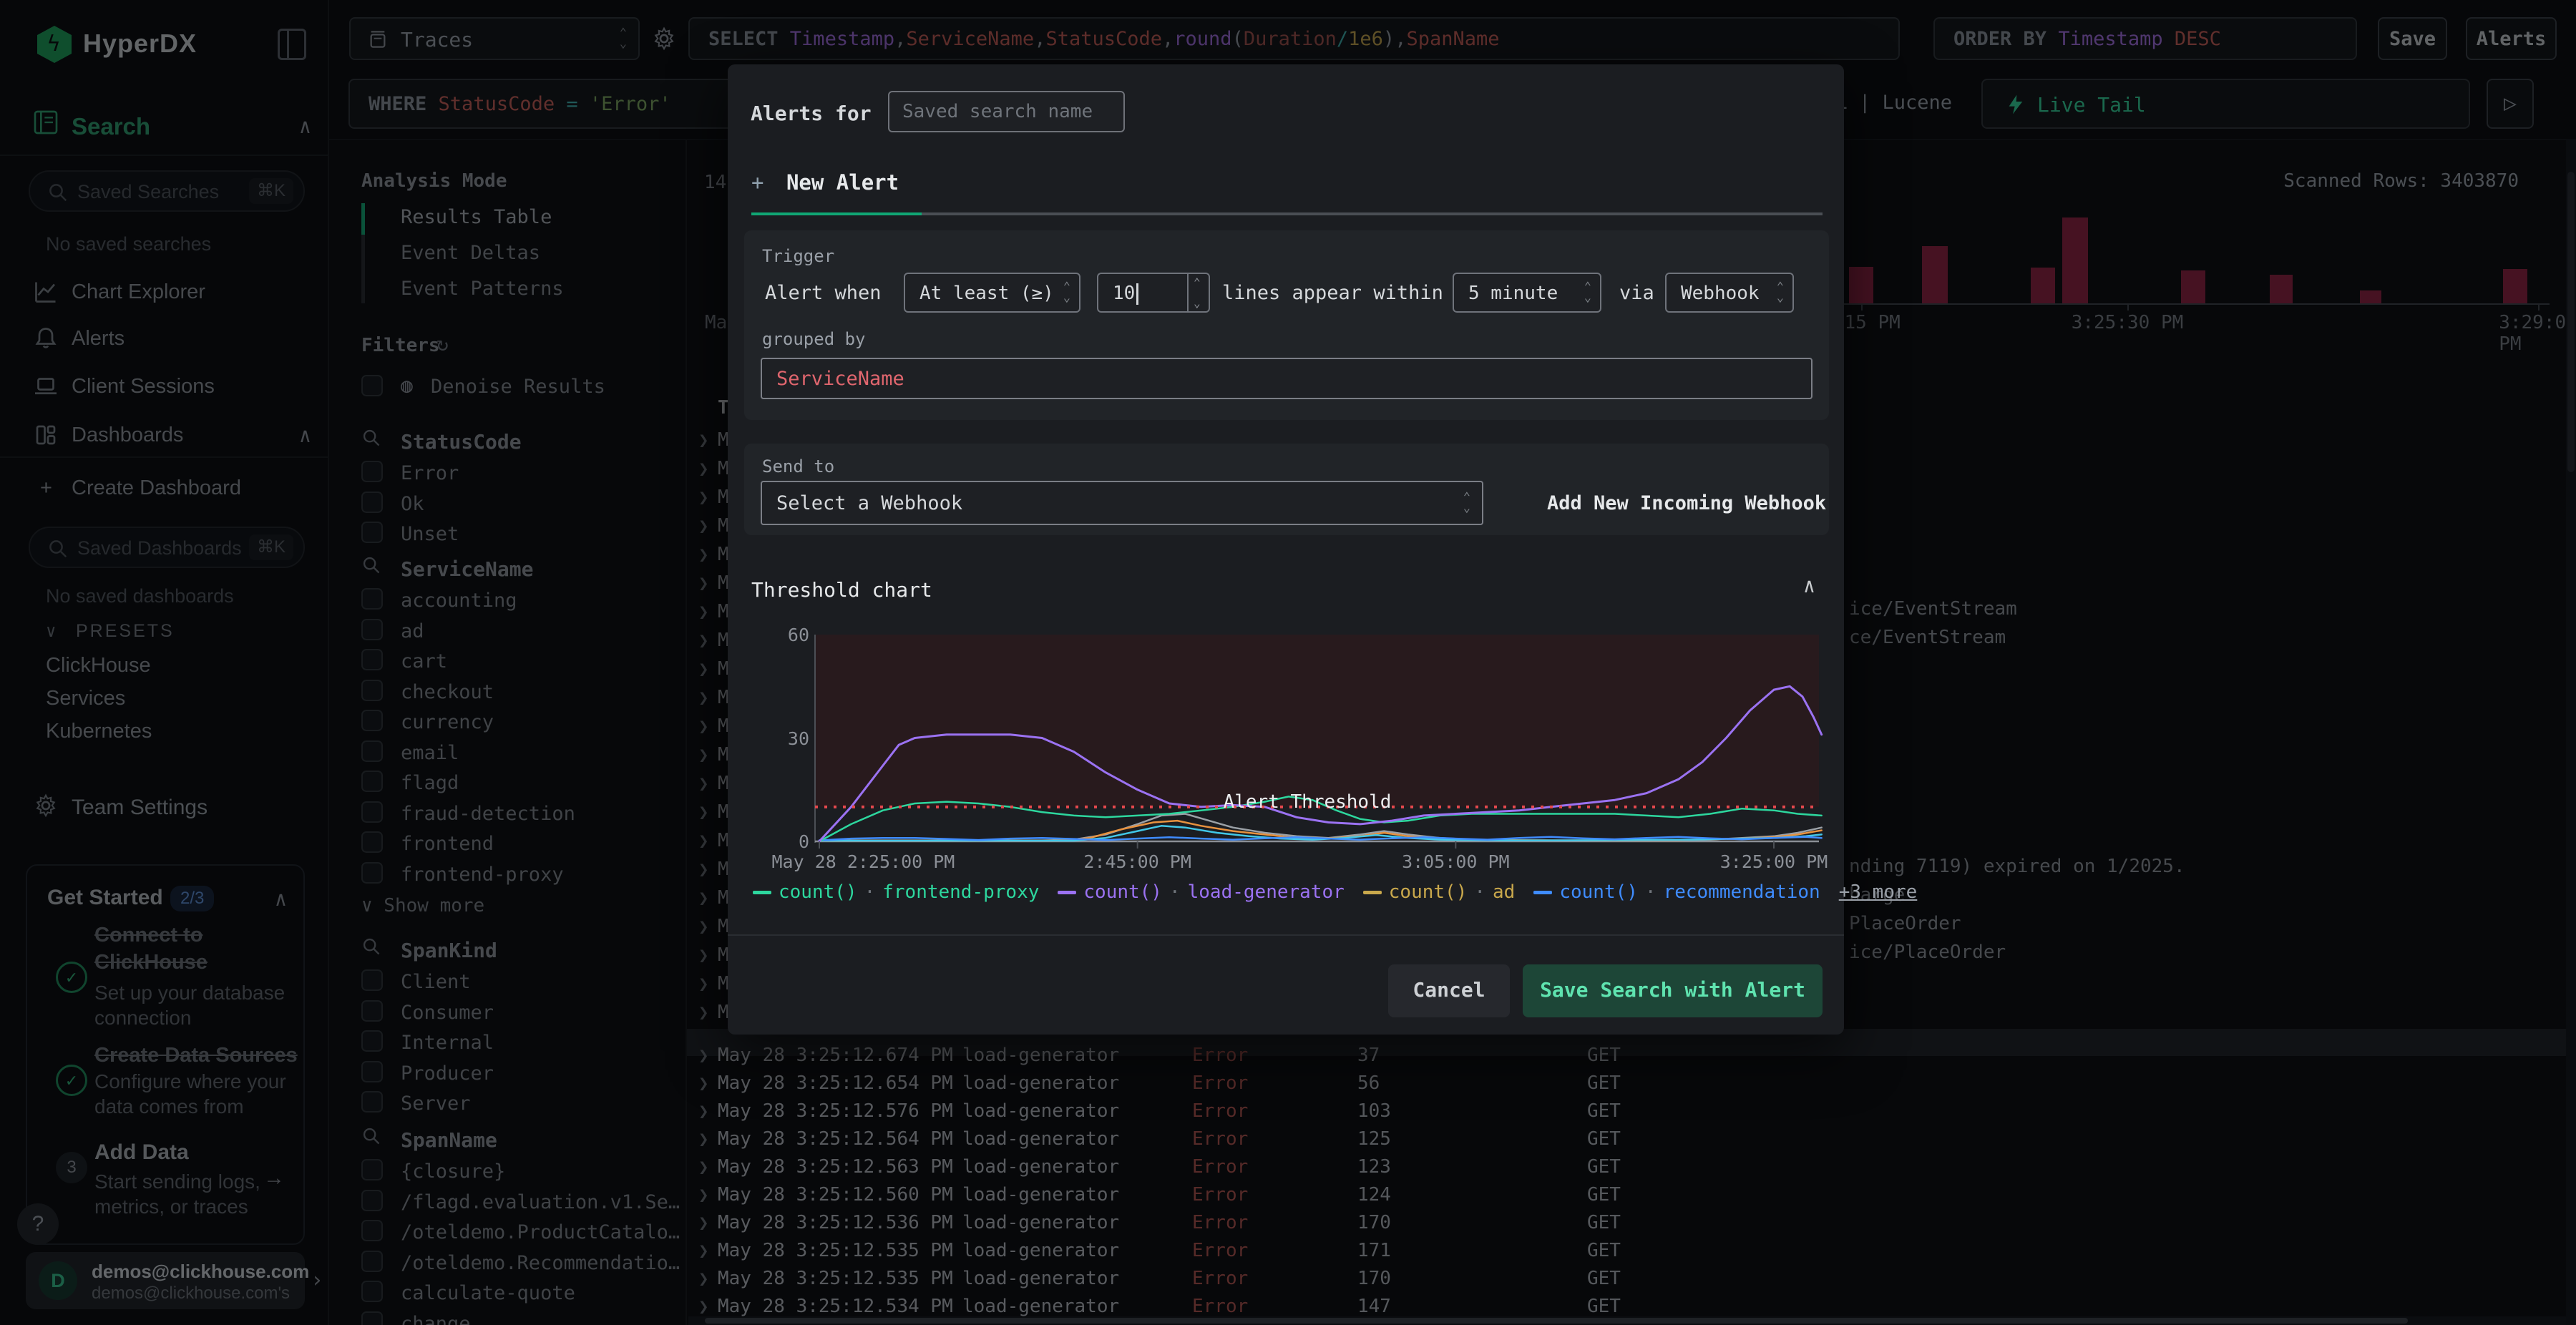 The image size is (2576, 1325). Describe the element at coordinates (1198, 292) in the screenshot. I see `number-stepper: ⌃ ⌄` at that location.